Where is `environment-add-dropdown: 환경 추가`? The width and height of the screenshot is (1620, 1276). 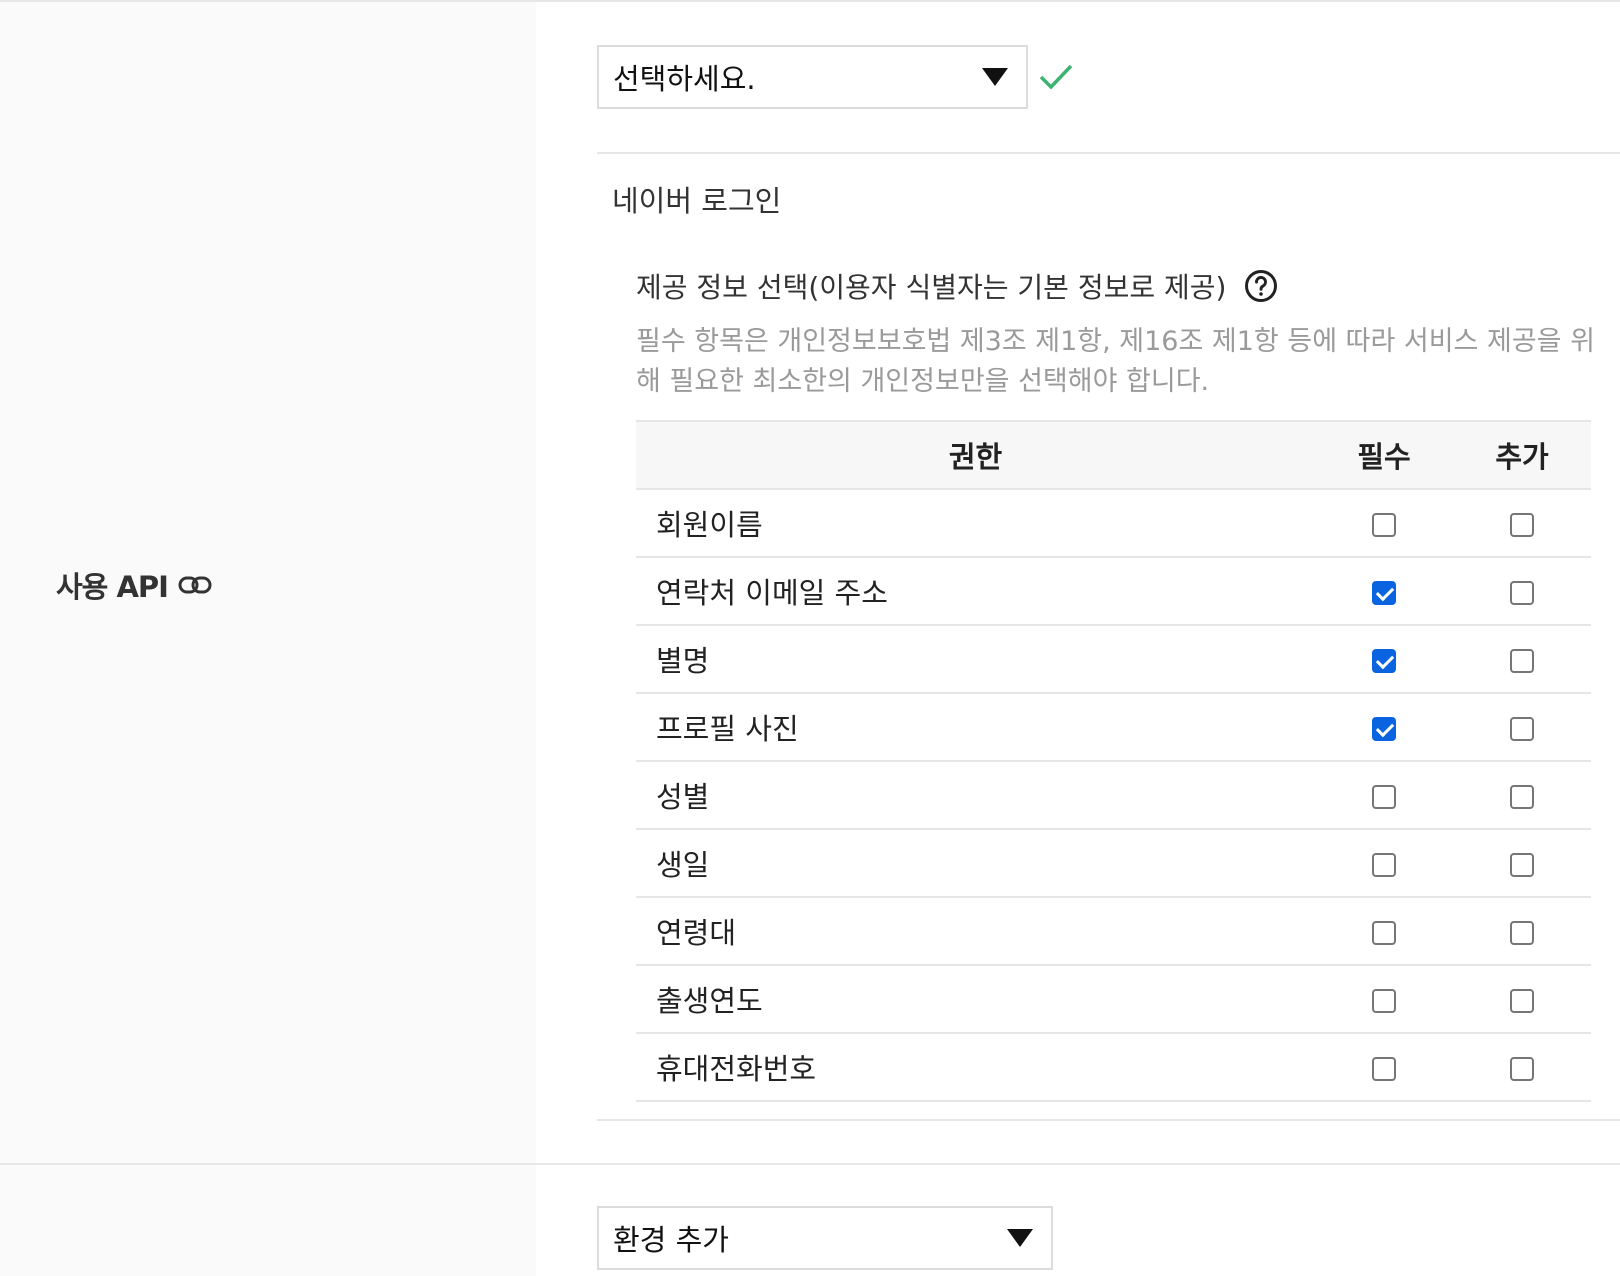 environment-add-dropdown: 환경 추가 is located at coordinates (825, 1238).